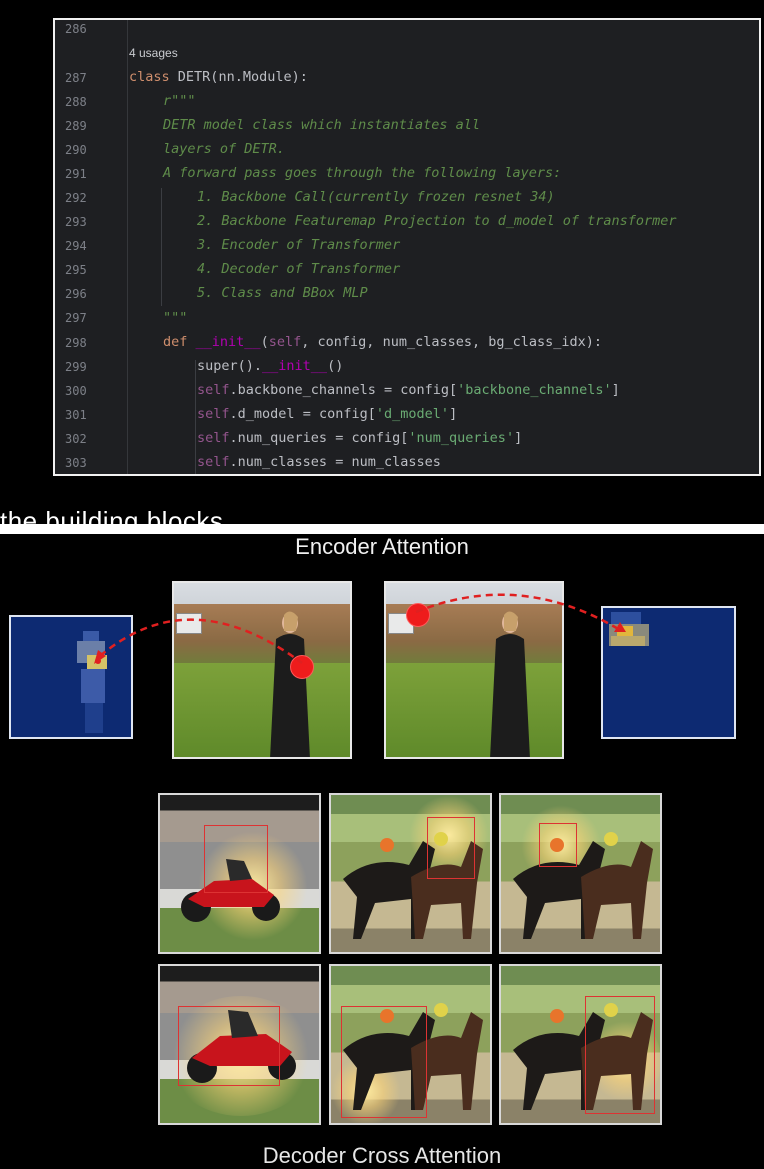  Describe the element at coordinates (76, 78) in the screenshot. I see `line-number: 287` at that location.